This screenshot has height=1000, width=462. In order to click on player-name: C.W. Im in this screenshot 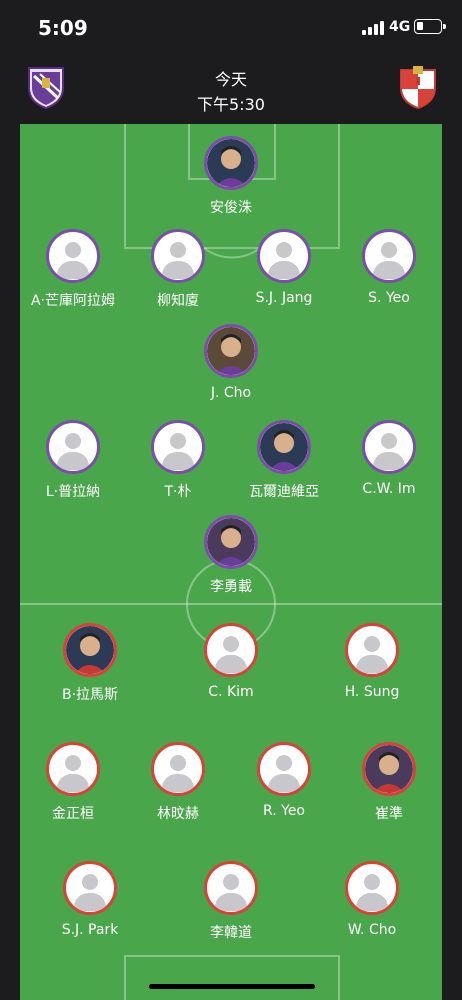, I will do `click(389, 489)`.